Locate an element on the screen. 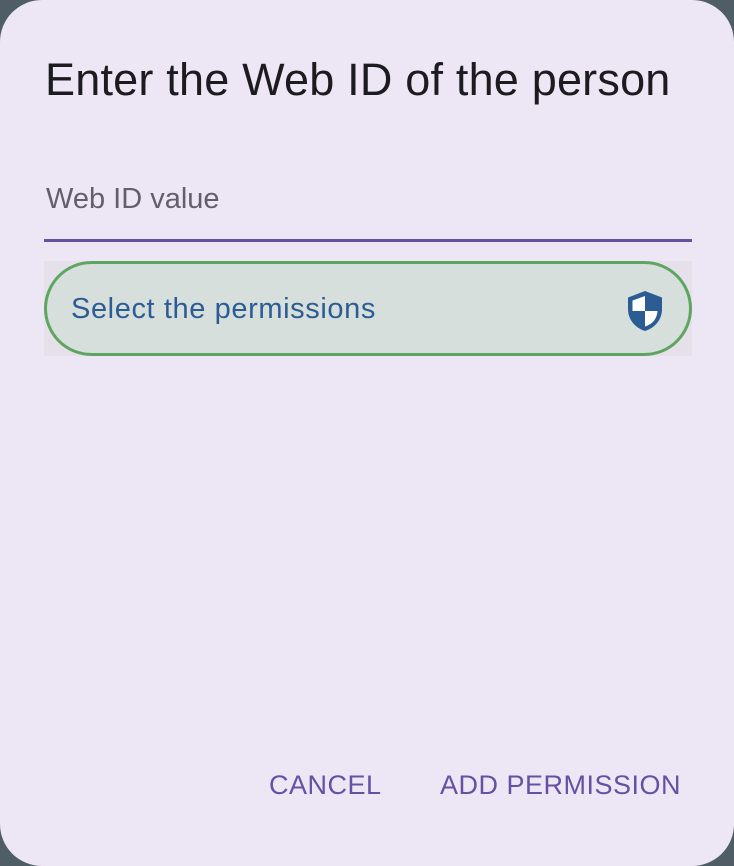  add-permission-button: ADD PERMISSION is located at coordinates (560, 785).